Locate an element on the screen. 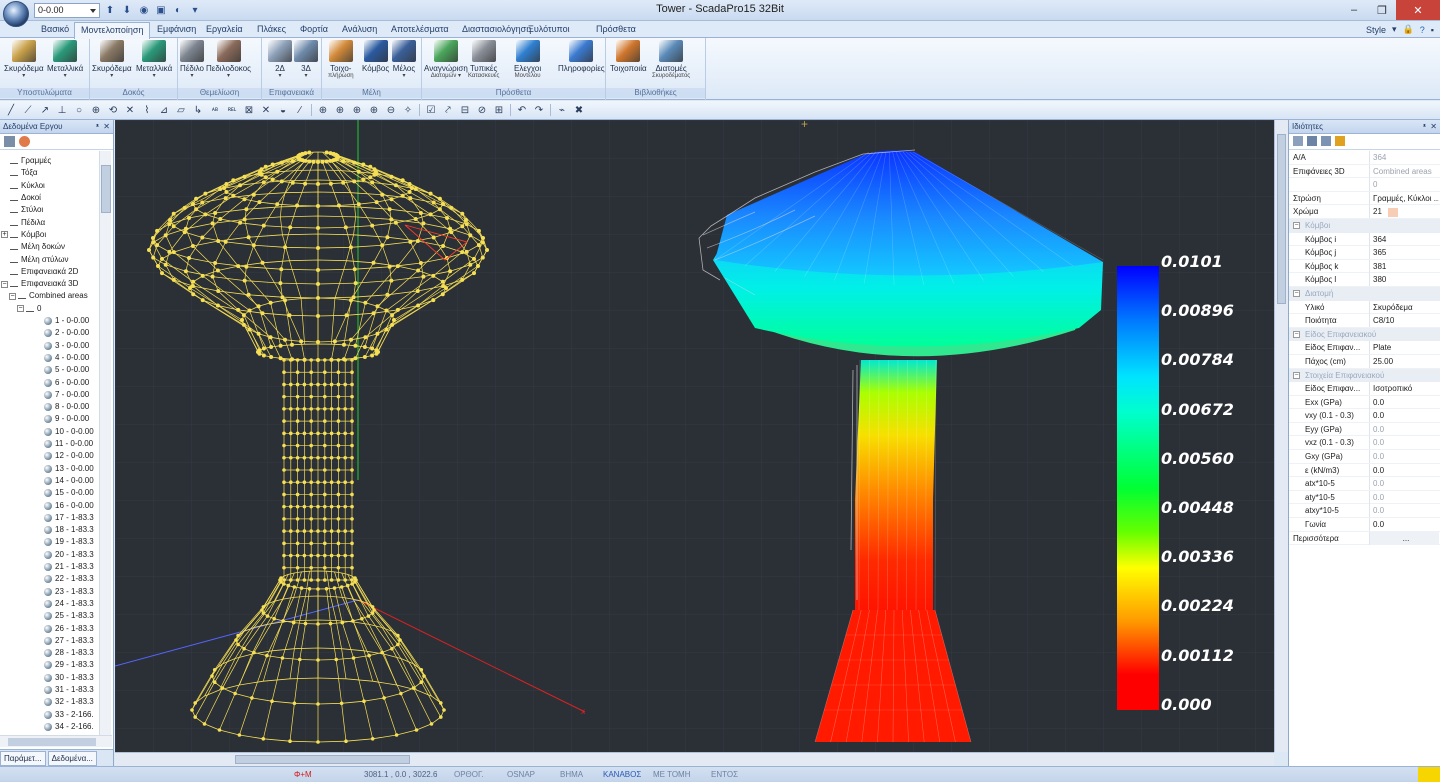  tree-item: 32 - 1-83.3 is located at coordinates (69, 702).